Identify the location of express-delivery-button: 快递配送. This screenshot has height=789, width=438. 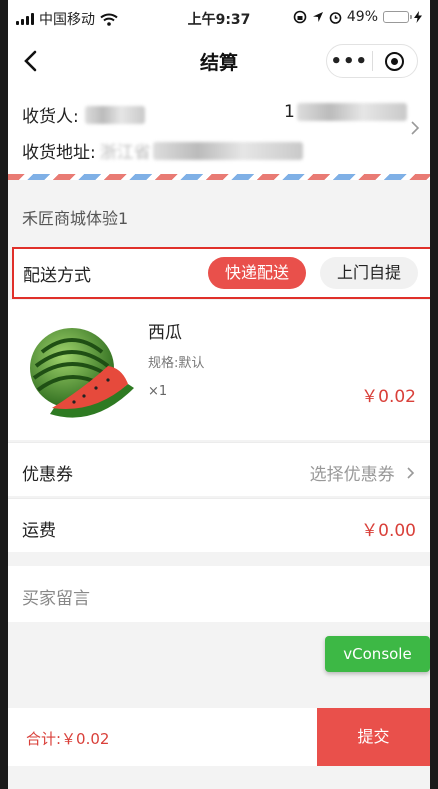
(257, 273).